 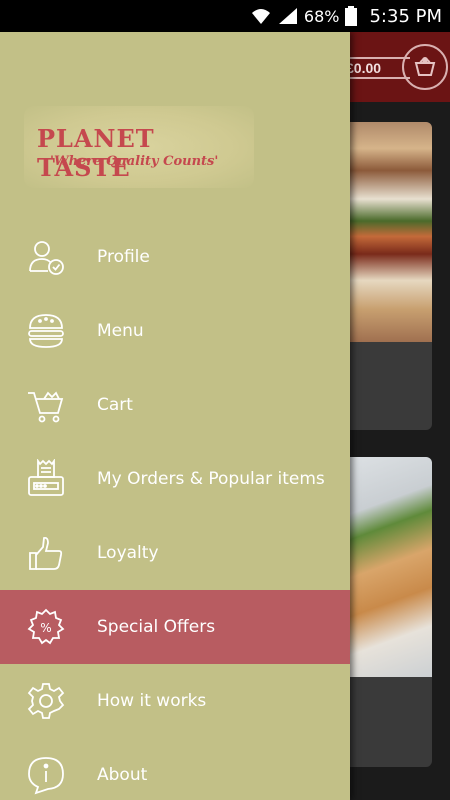 What do you see at coordinates (96, 153) in the screenshot?
I see `logo-title: PLANET TASTE` at bounding box center [96, 153].